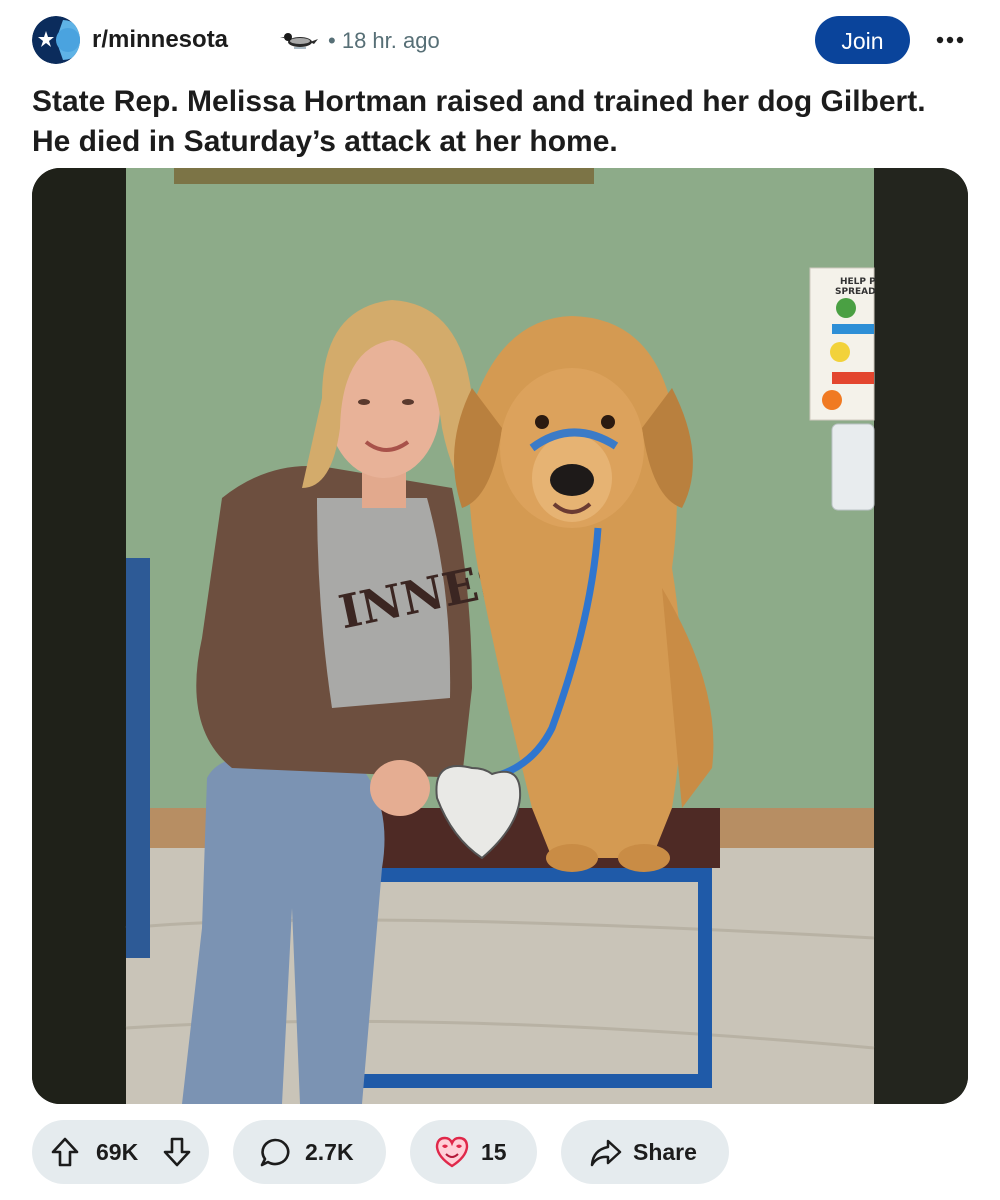  Describe the element at coordinates (160, 40) in the screenshot. I see `subreddit-name: r/minnesota` at that location.